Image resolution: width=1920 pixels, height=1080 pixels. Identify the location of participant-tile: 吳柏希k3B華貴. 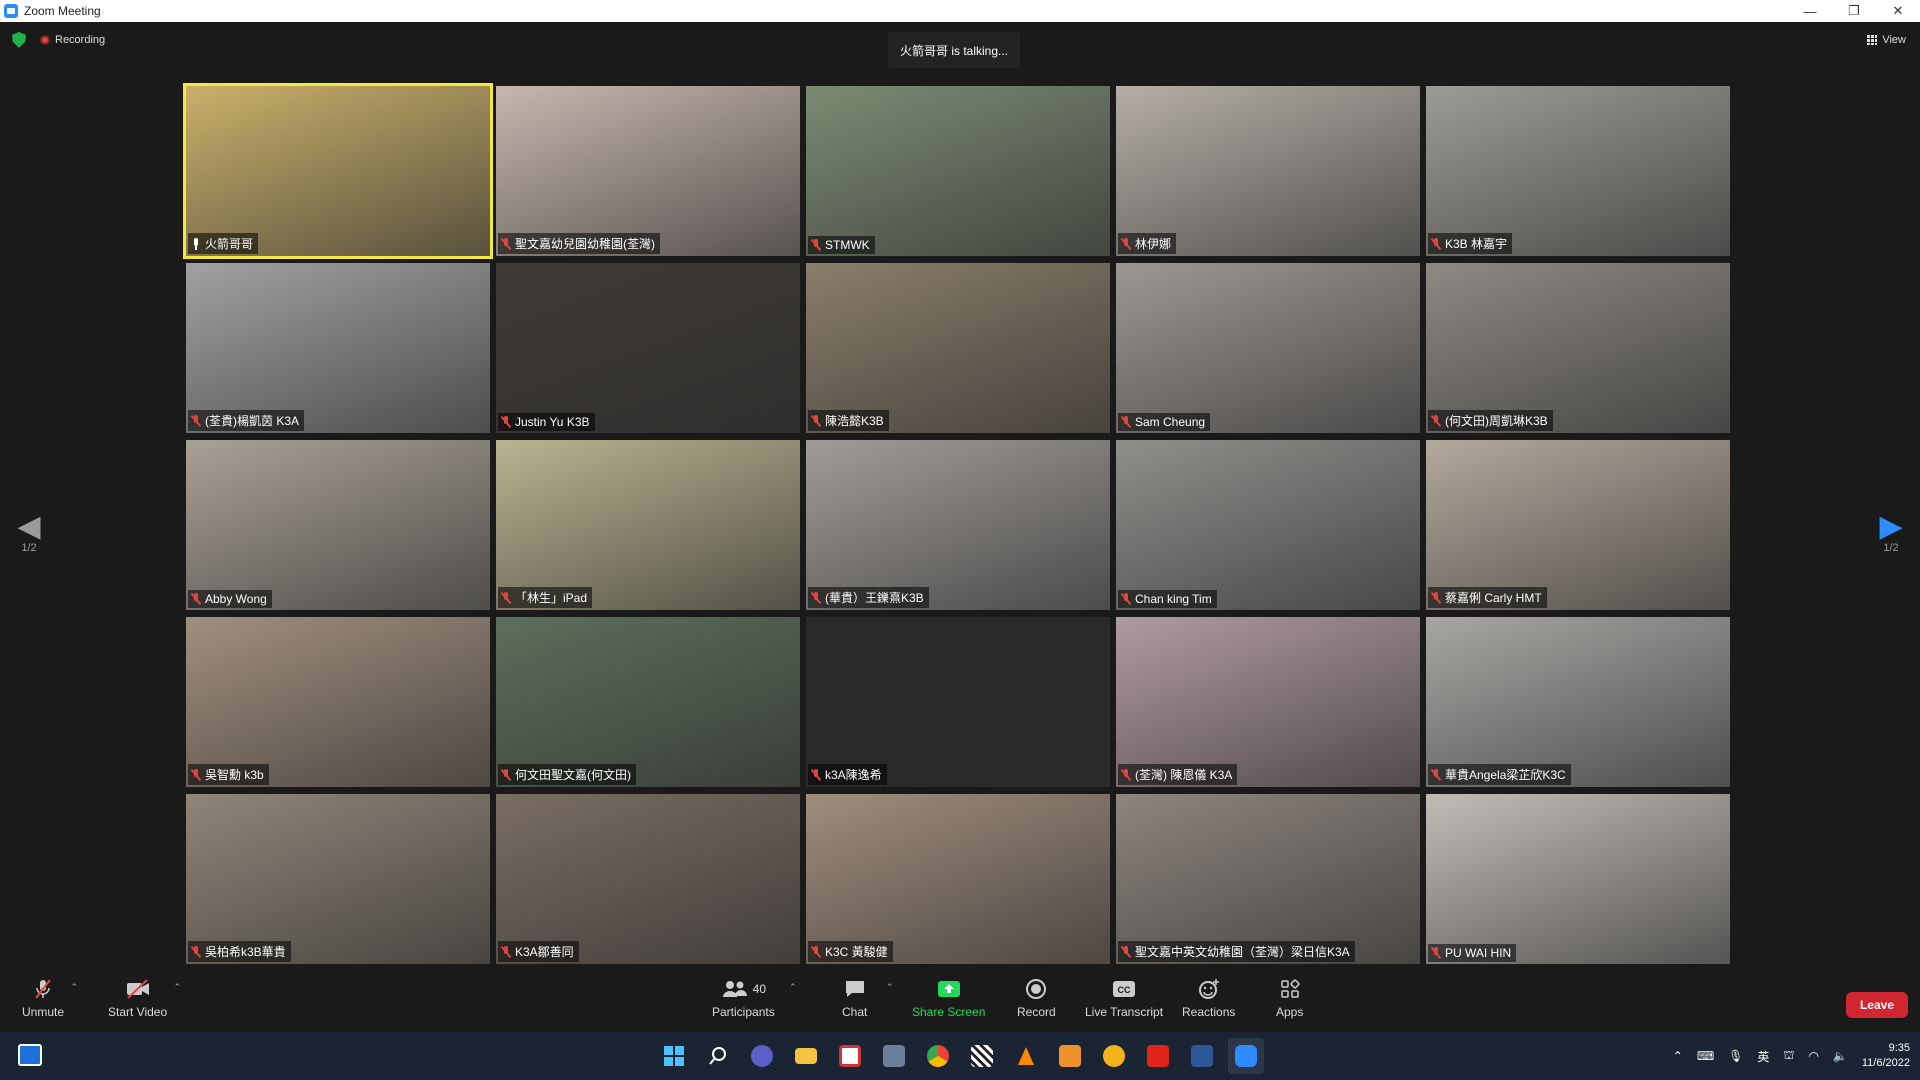
(338, 879).